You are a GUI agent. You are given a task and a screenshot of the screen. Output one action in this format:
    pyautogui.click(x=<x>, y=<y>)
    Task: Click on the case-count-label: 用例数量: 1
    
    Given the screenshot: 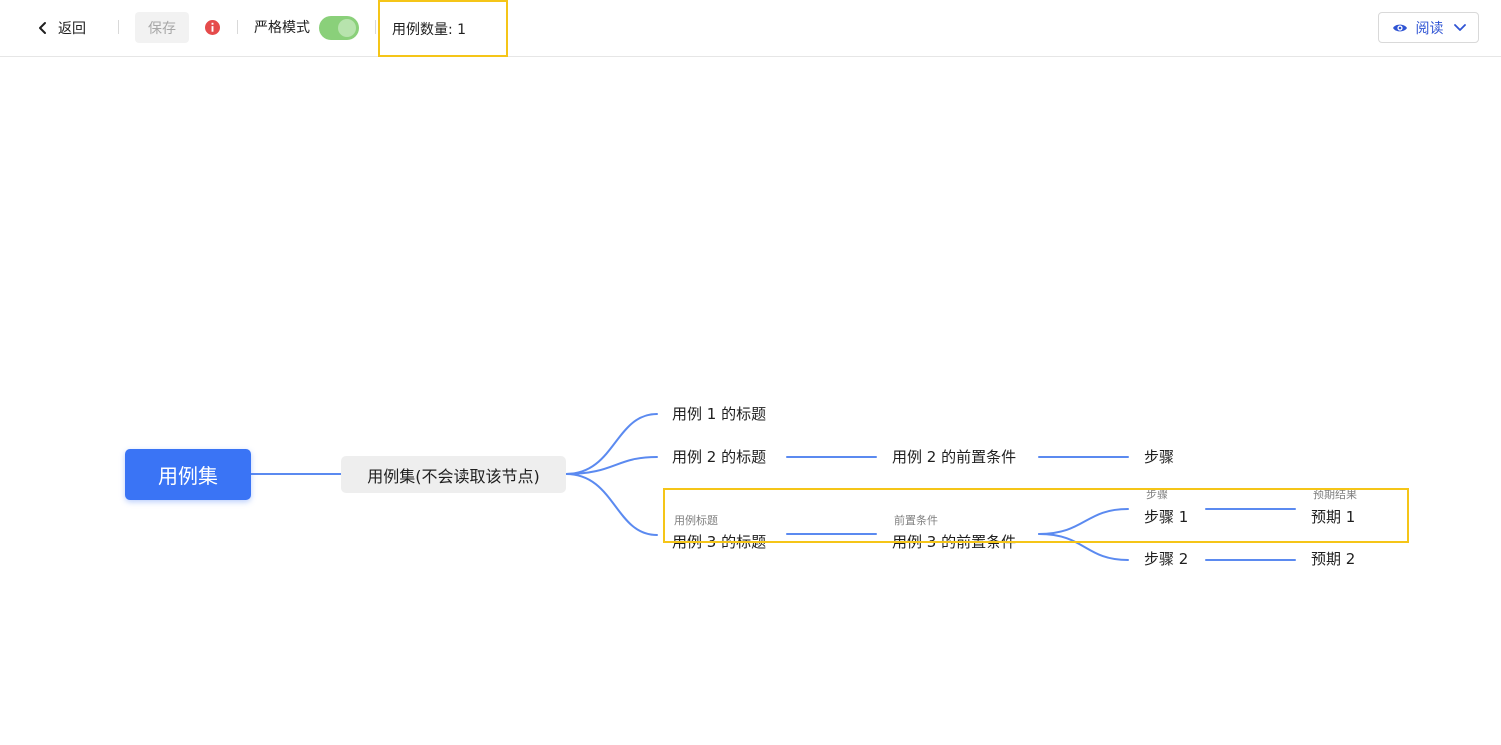 What is the action you would take?
    pyautogui.click(x=429, y=29)
    